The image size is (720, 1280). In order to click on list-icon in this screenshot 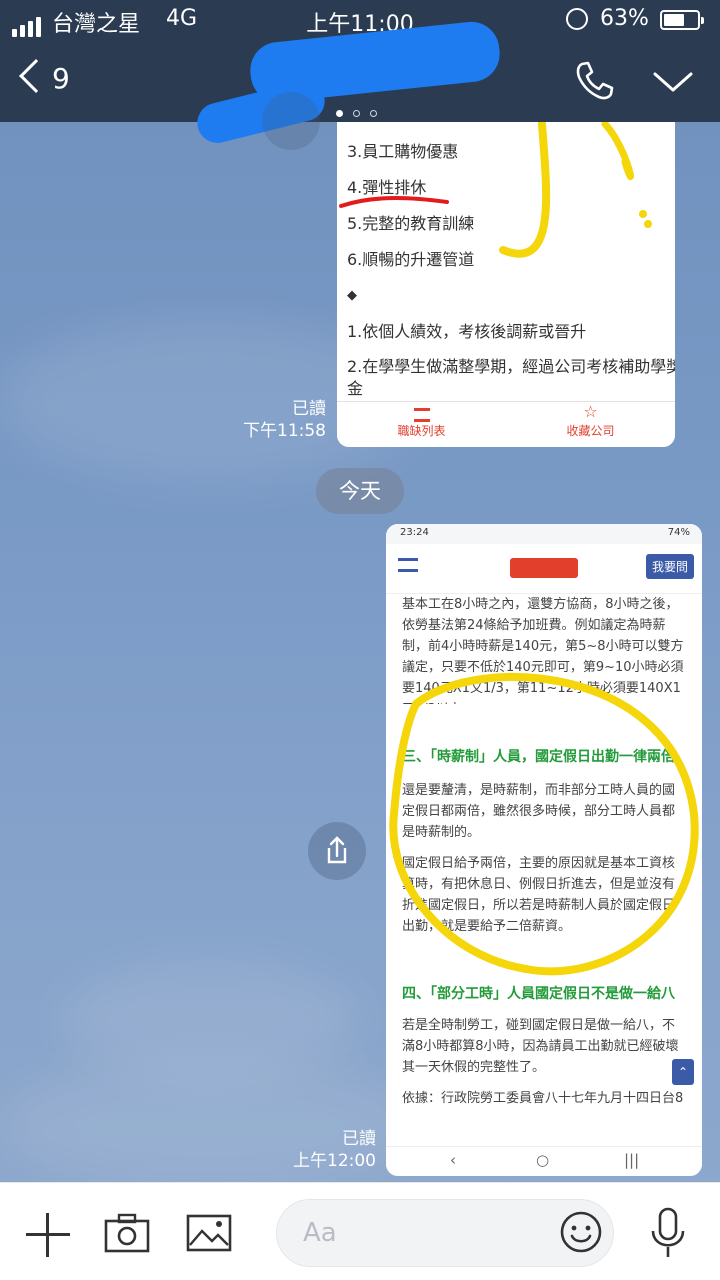, I will do `click(421, 415)`.